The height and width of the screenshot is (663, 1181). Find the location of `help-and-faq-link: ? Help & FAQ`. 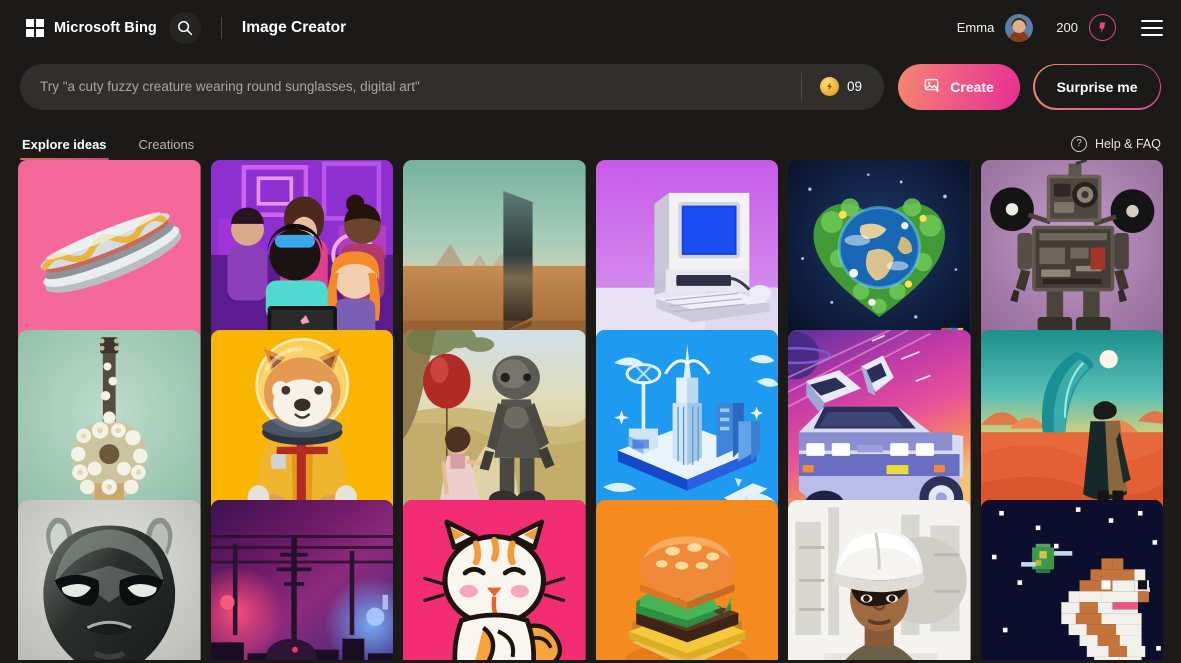

help-and-faq-link: ? Help & FAQ is located at coordinates (1116, 148).